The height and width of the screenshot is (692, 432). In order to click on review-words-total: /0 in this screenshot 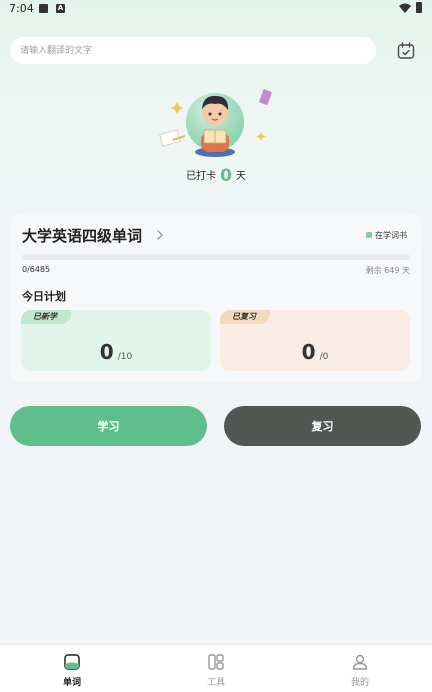, I will do `click(324, 357)`.